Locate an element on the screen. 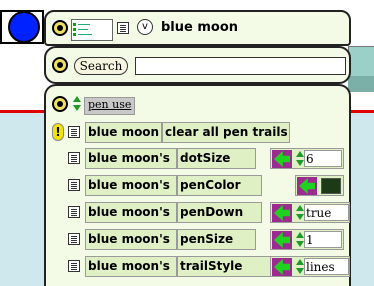 The height and width of the screenshot is (286, 374). search-button: Search is located at coordinates (101, 66).